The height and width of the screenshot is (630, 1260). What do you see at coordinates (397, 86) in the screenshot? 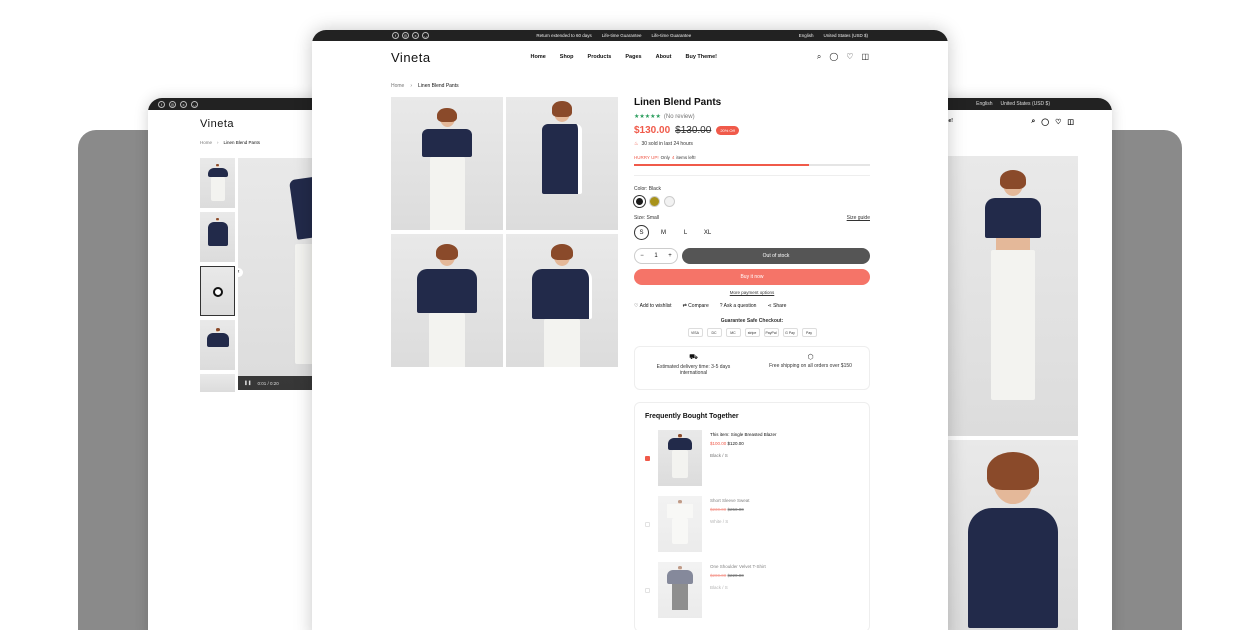
I see `breadcrumb-home: Home` at bounding box center [397, 86].